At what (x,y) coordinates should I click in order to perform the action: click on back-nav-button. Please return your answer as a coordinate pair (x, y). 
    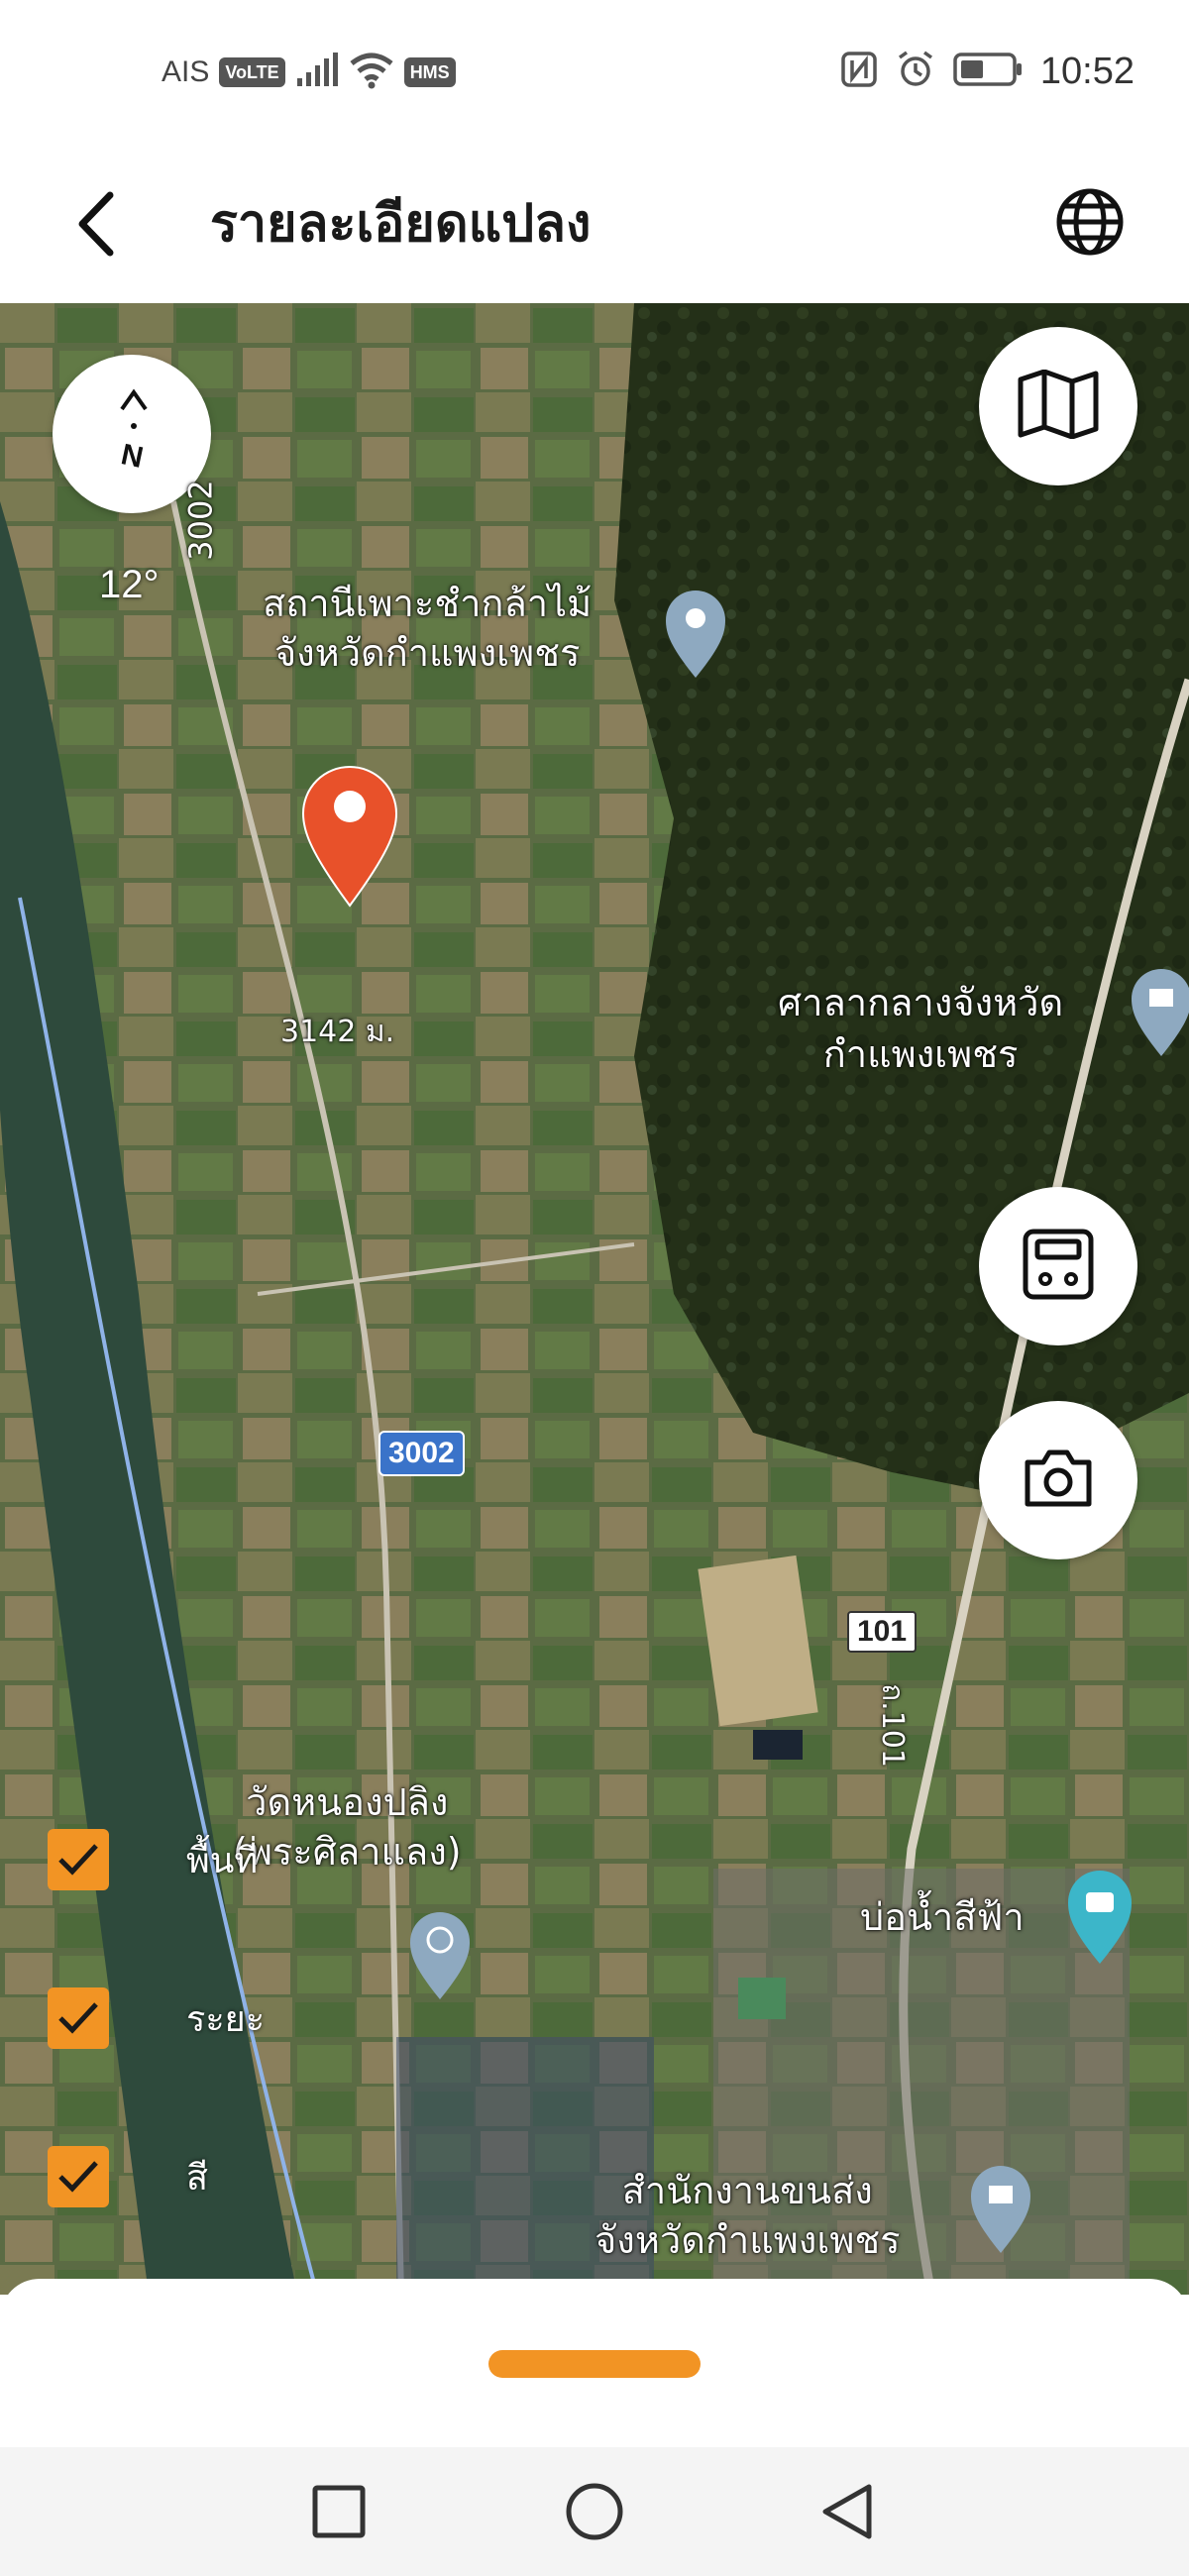
    Looking at the image, I should click on (847, 2512).